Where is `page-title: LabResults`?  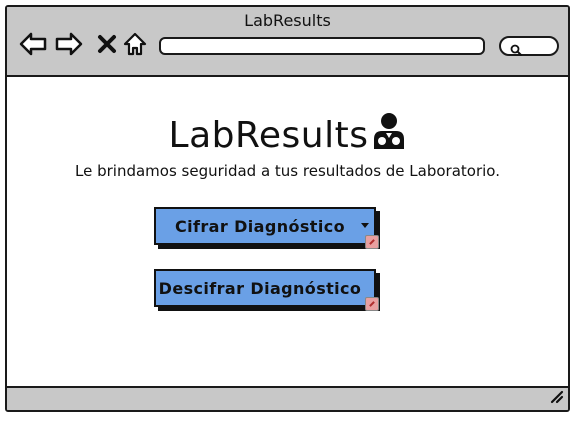
page-title: LabResults is located at coordinates (268, 135).